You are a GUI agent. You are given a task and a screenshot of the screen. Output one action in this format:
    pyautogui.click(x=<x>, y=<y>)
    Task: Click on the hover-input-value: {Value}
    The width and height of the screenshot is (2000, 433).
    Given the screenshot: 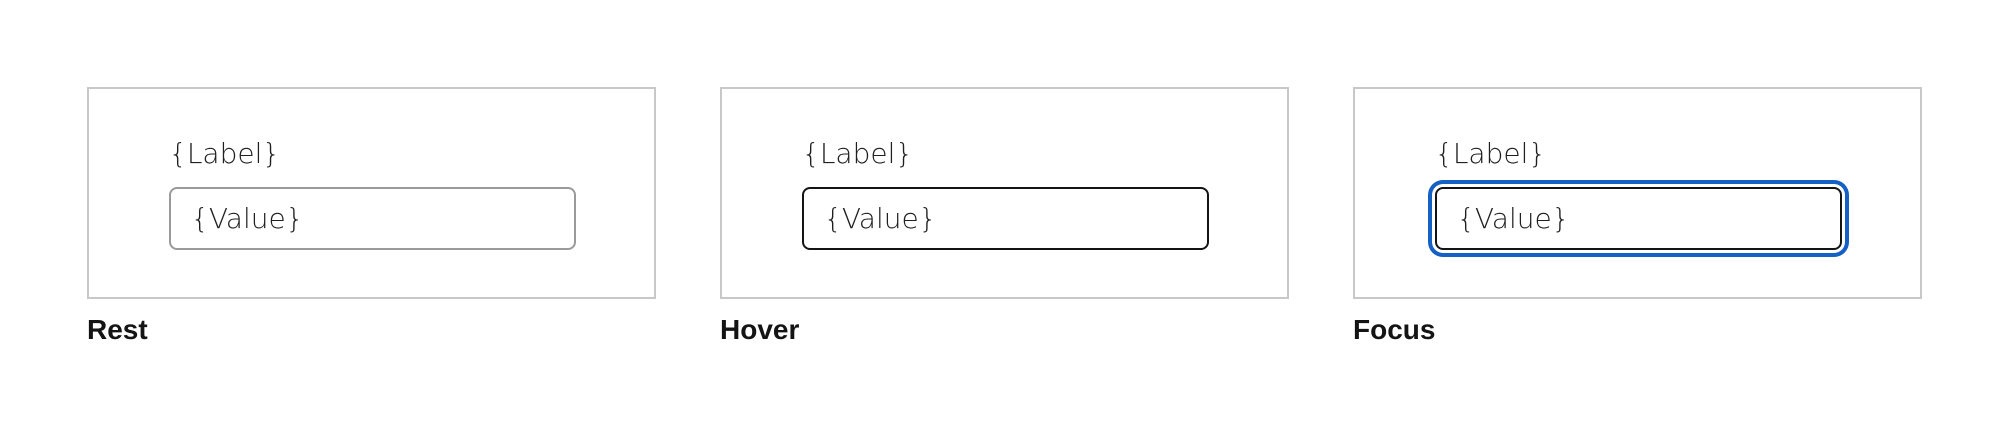 What is the action you would take?
    pyautogui.click(x=880, y=218)
    